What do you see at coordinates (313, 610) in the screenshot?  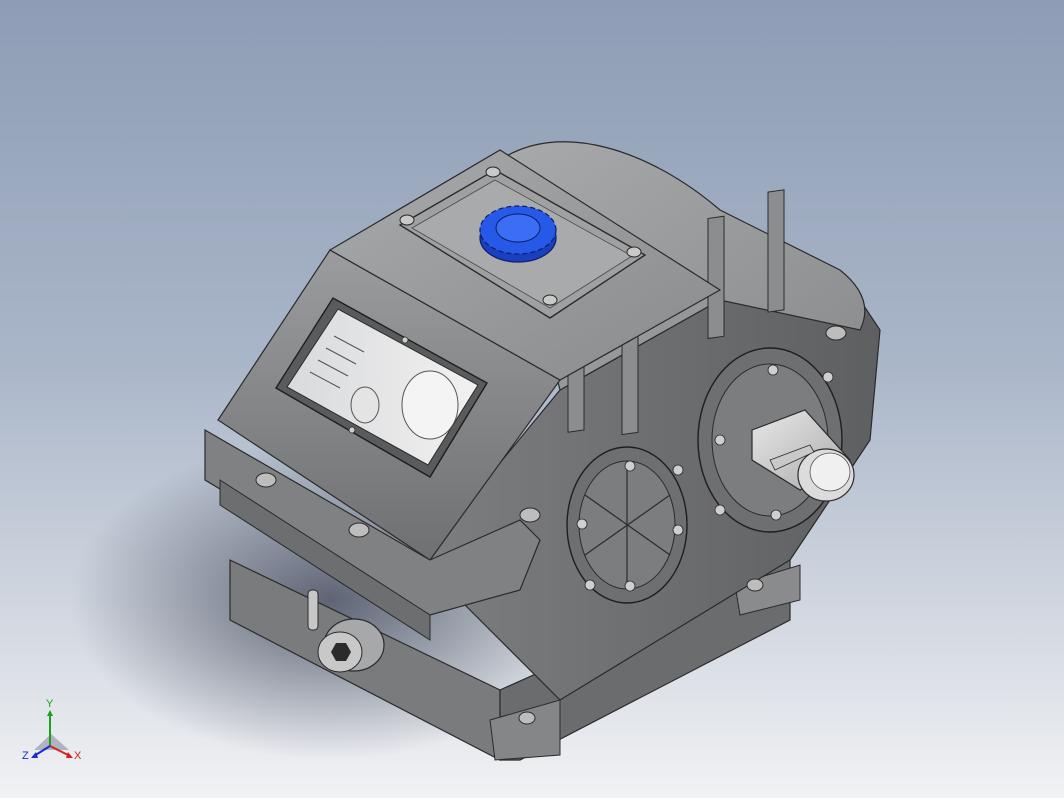 I see `oil-dipstick` at bounding box center [313, 610].